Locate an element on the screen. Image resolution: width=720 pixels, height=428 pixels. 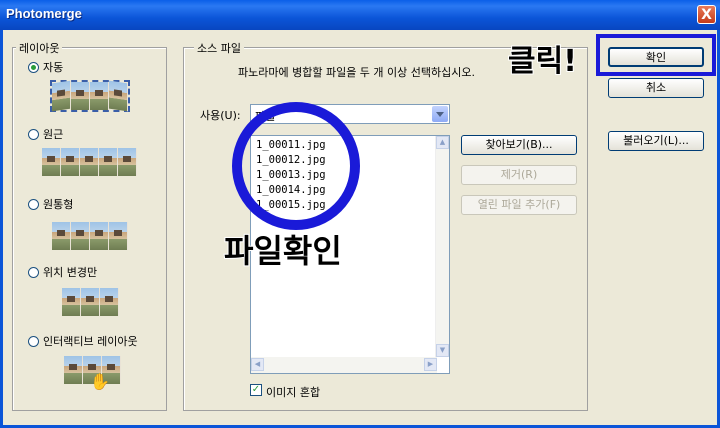
radio-auto is located at coordinates (33, 67).